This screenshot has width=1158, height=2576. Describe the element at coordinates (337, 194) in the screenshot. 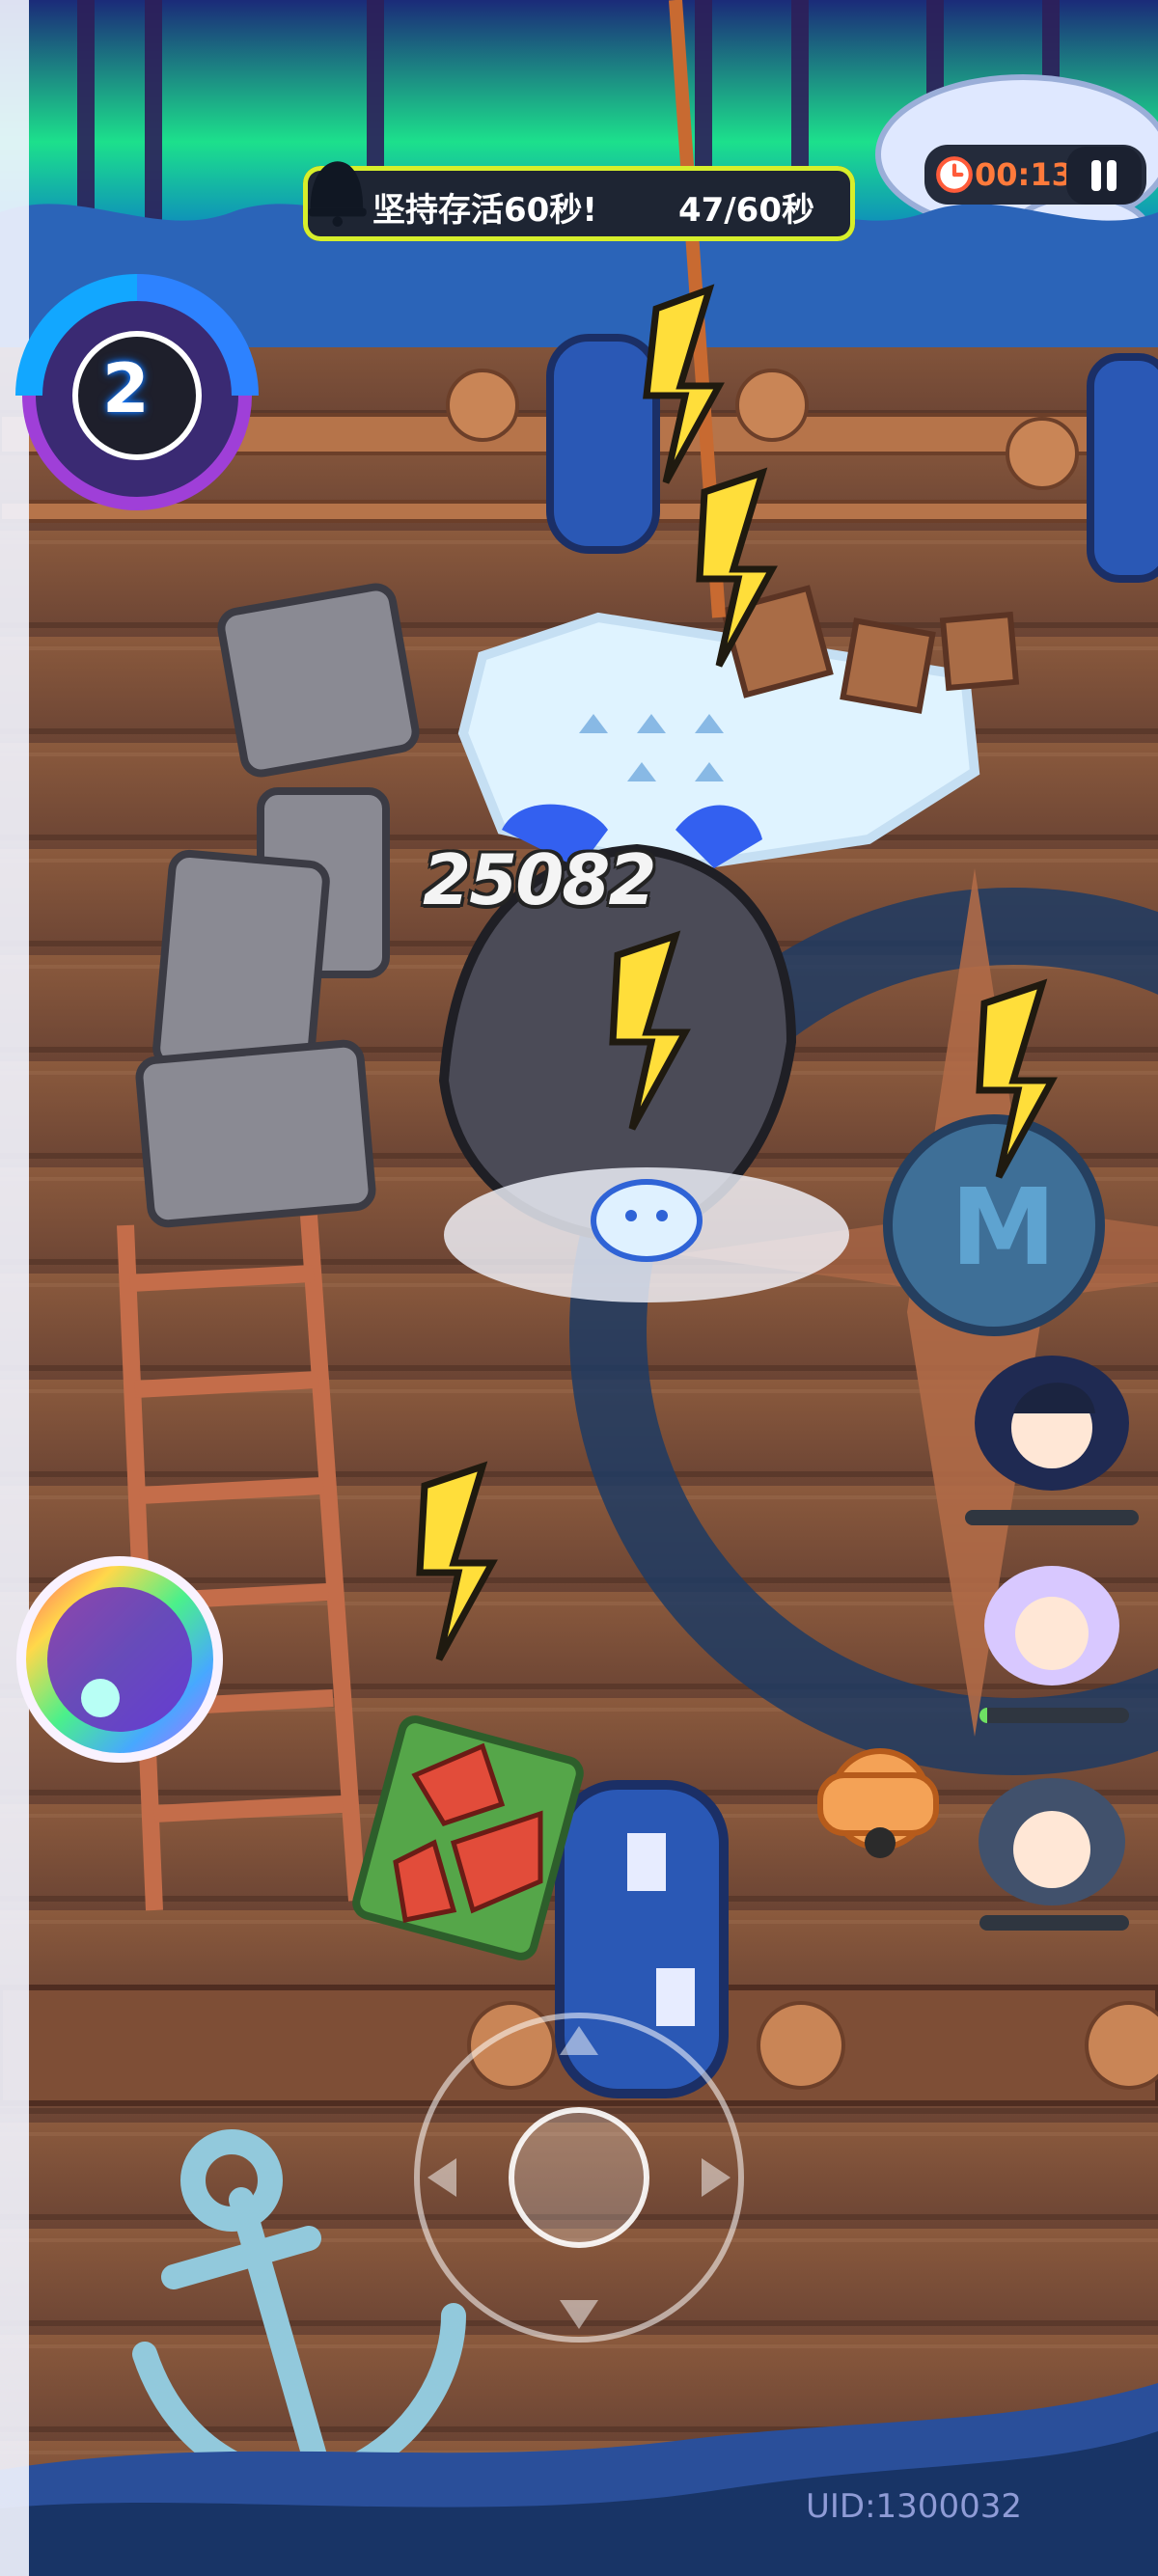

I see `bell-icon` at that location.